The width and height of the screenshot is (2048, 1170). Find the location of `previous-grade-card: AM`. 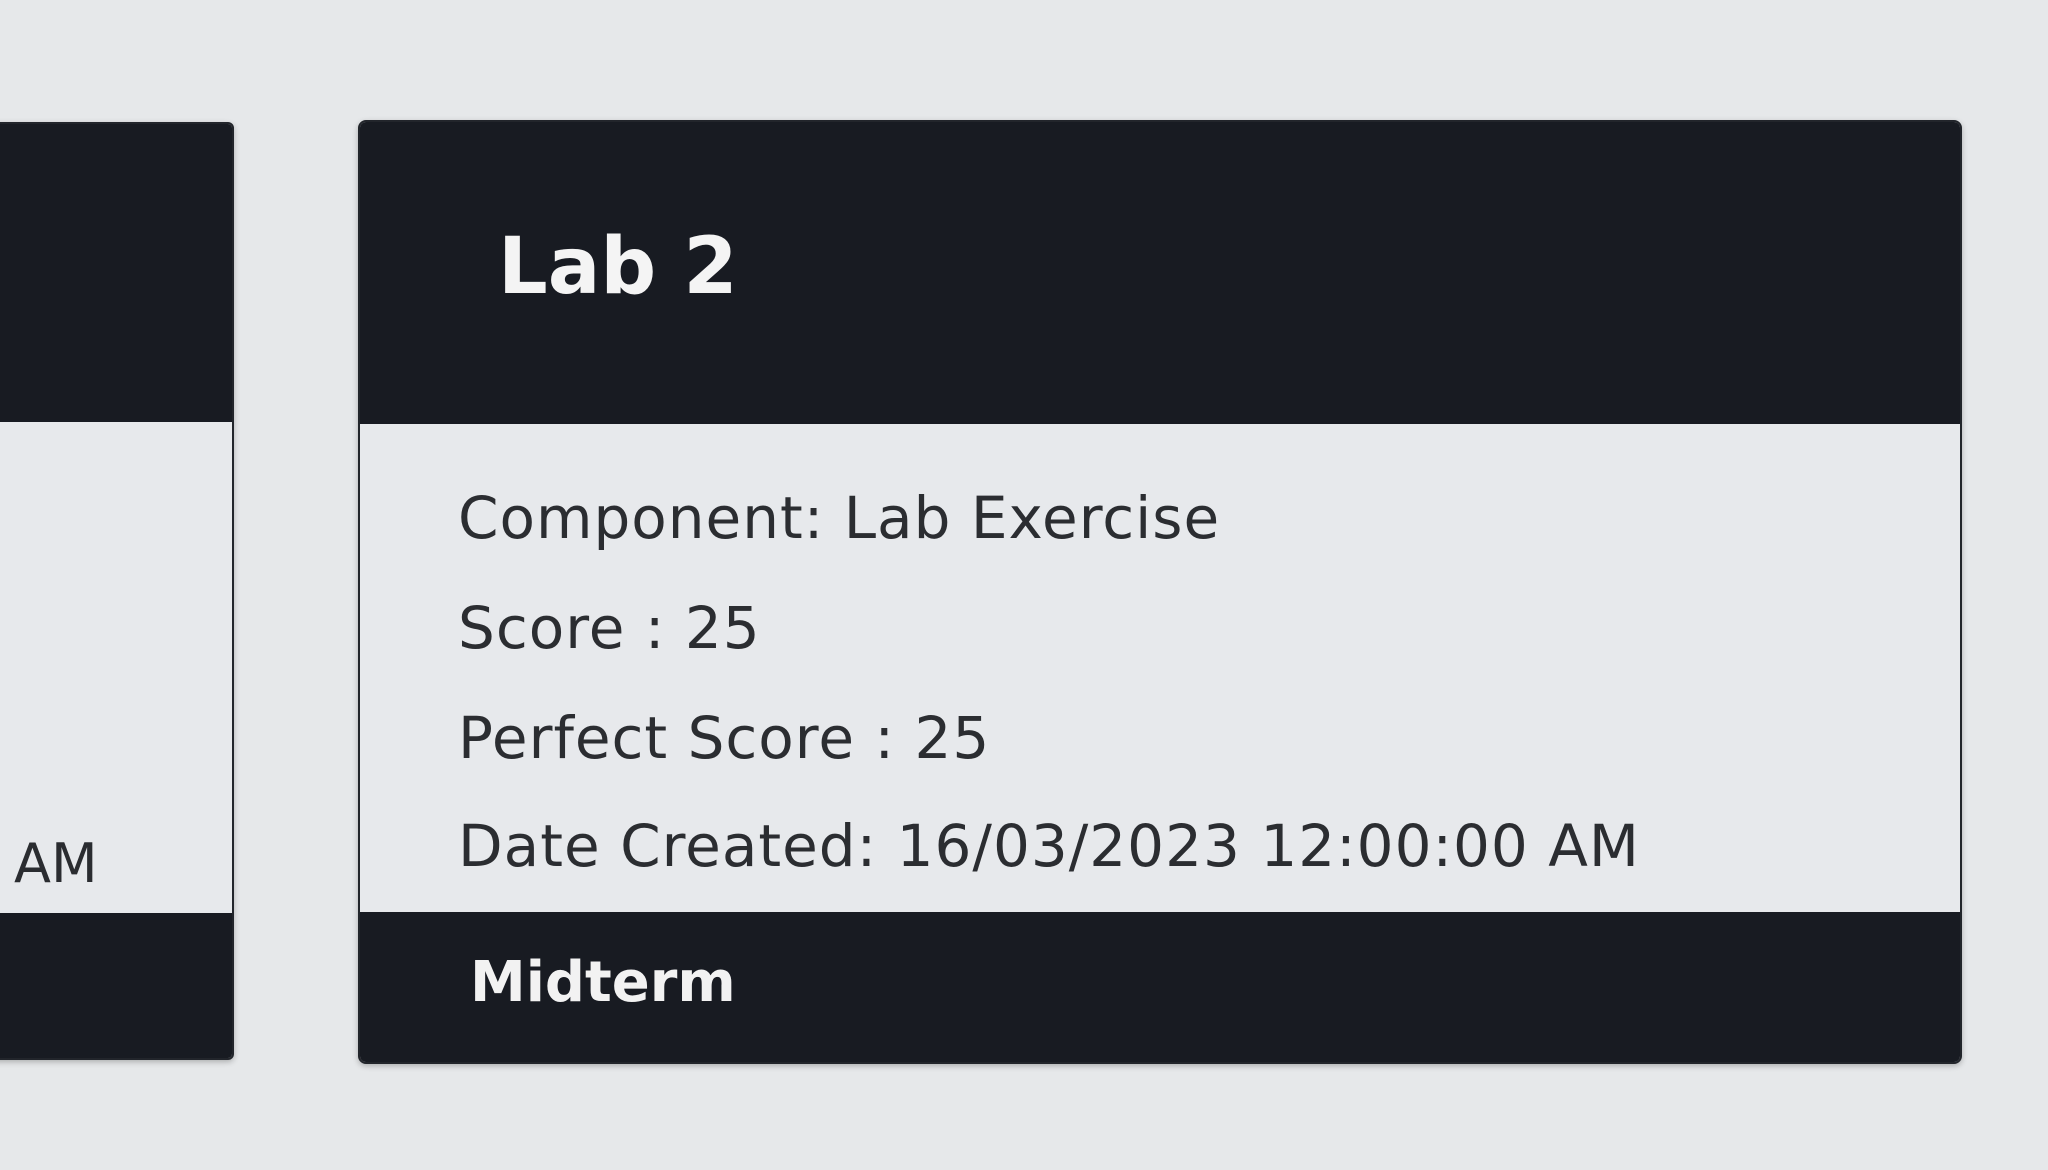

previous-grade-card: AM is located at coordinates (117, 591).